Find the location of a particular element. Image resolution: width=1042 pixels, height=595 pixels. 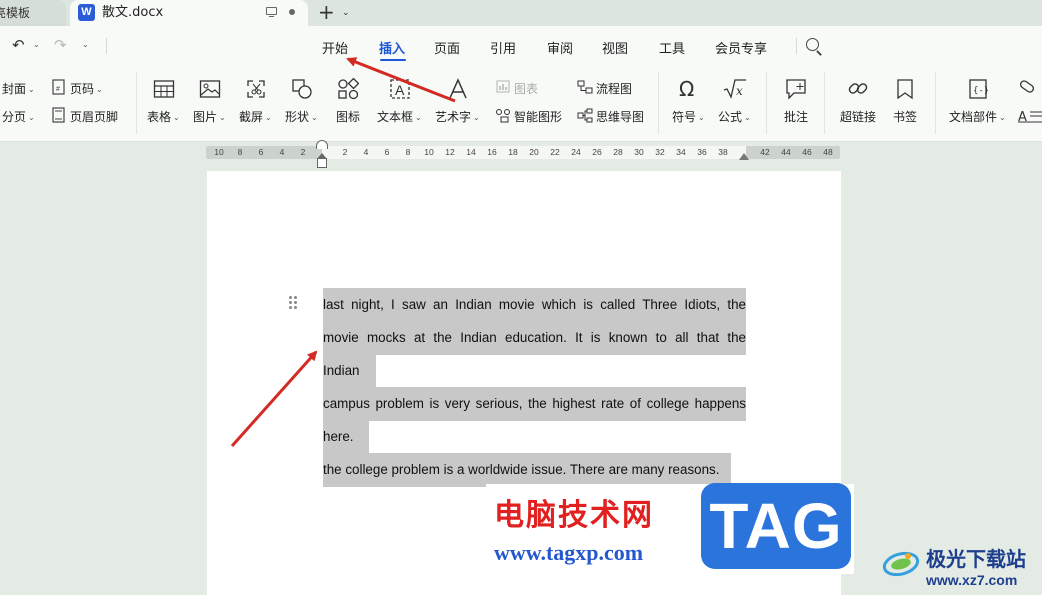

text-line: Indian is located at coordinates (349, 371).